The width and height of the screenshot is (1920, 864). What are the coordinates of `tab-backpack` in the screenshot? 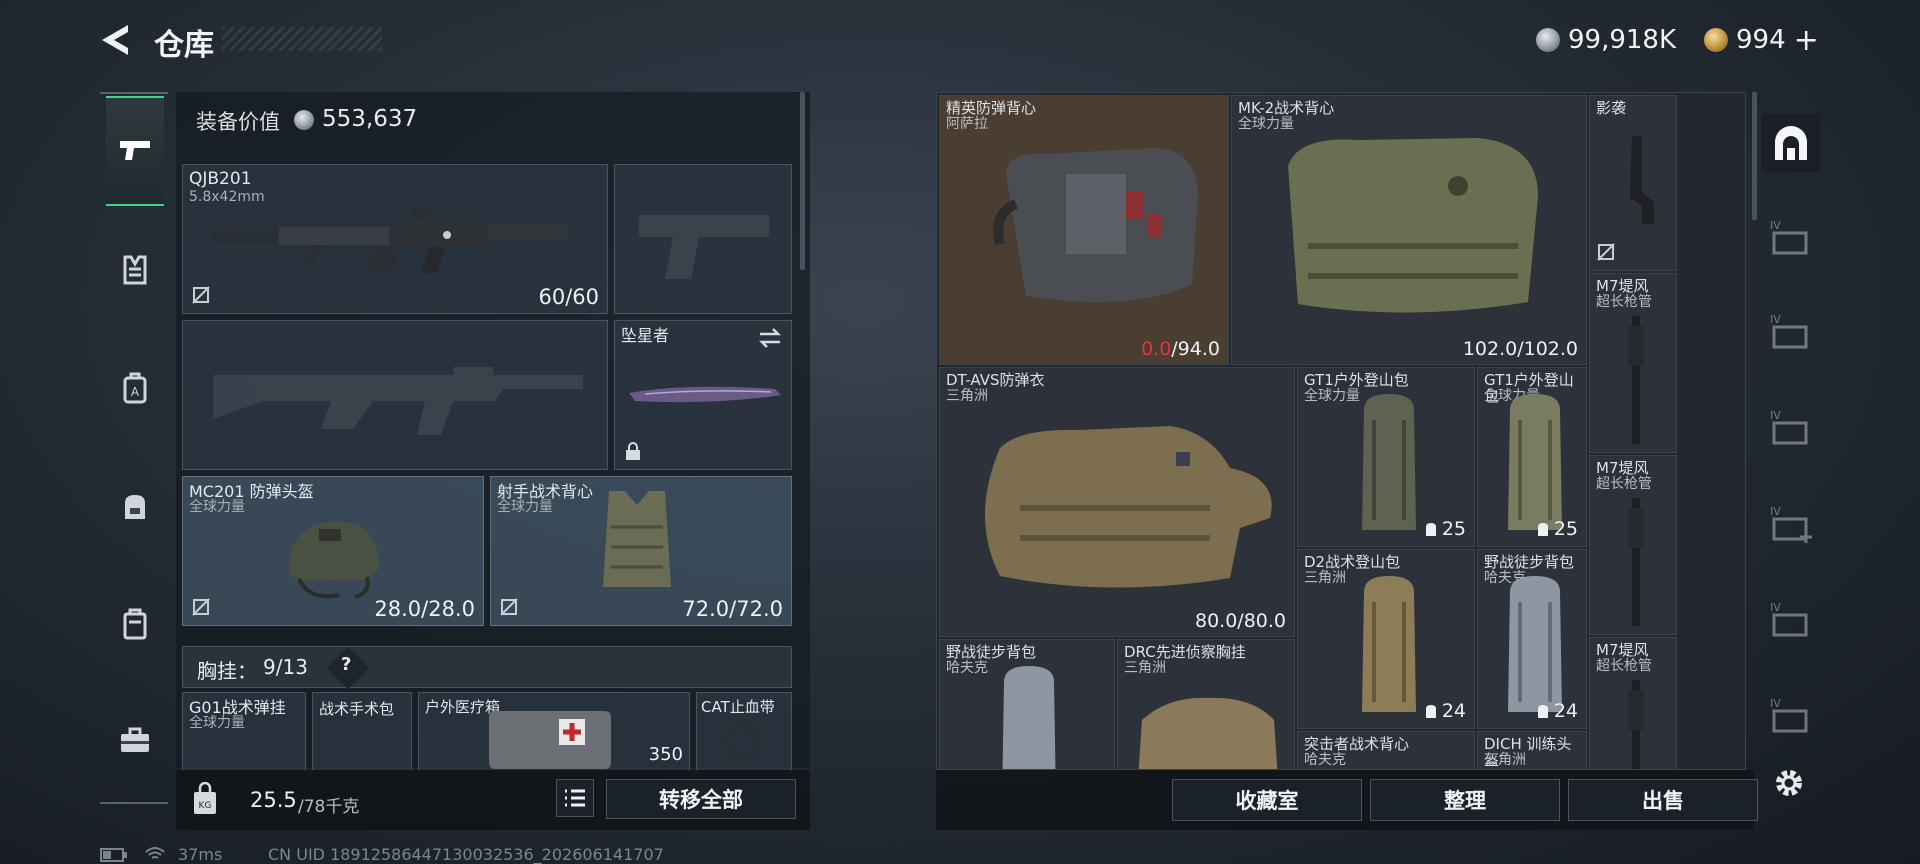 It's located at (135, 506).